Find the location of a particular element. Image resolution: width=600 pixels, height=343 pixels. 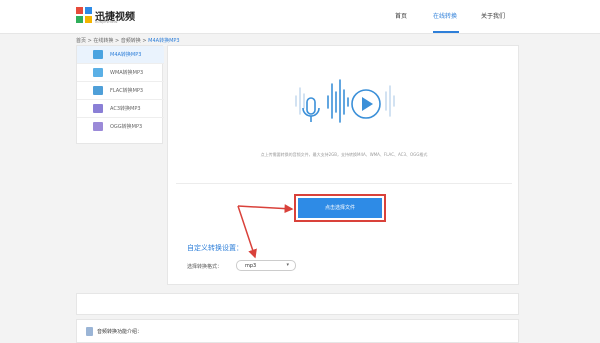

sidebar-item-ac3-to-mp3: AC3转换MP3 is located at coordinates (120, 109).